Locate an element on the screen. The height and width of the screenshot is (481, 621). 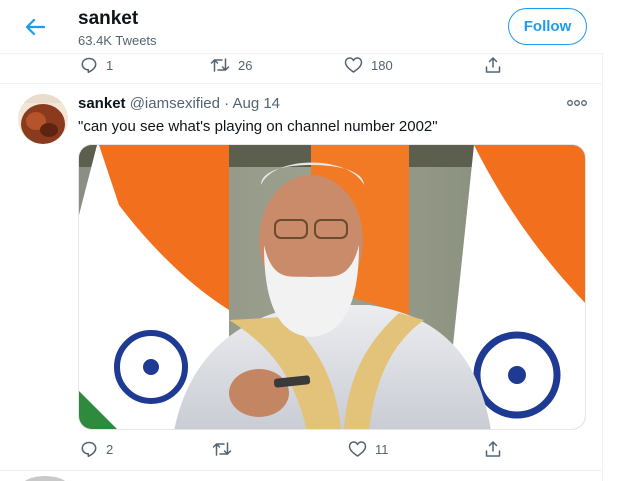
tweet-count: 63.4K Tweets is located at coordinates (117, 40).